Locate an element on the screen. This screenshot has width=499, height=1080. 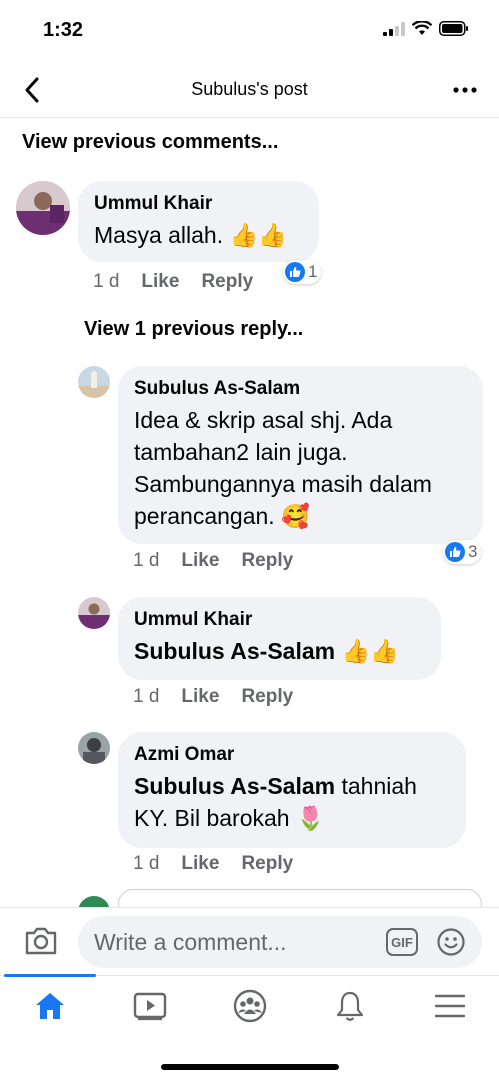
wifi-icon is located at coordinates (422, 28).